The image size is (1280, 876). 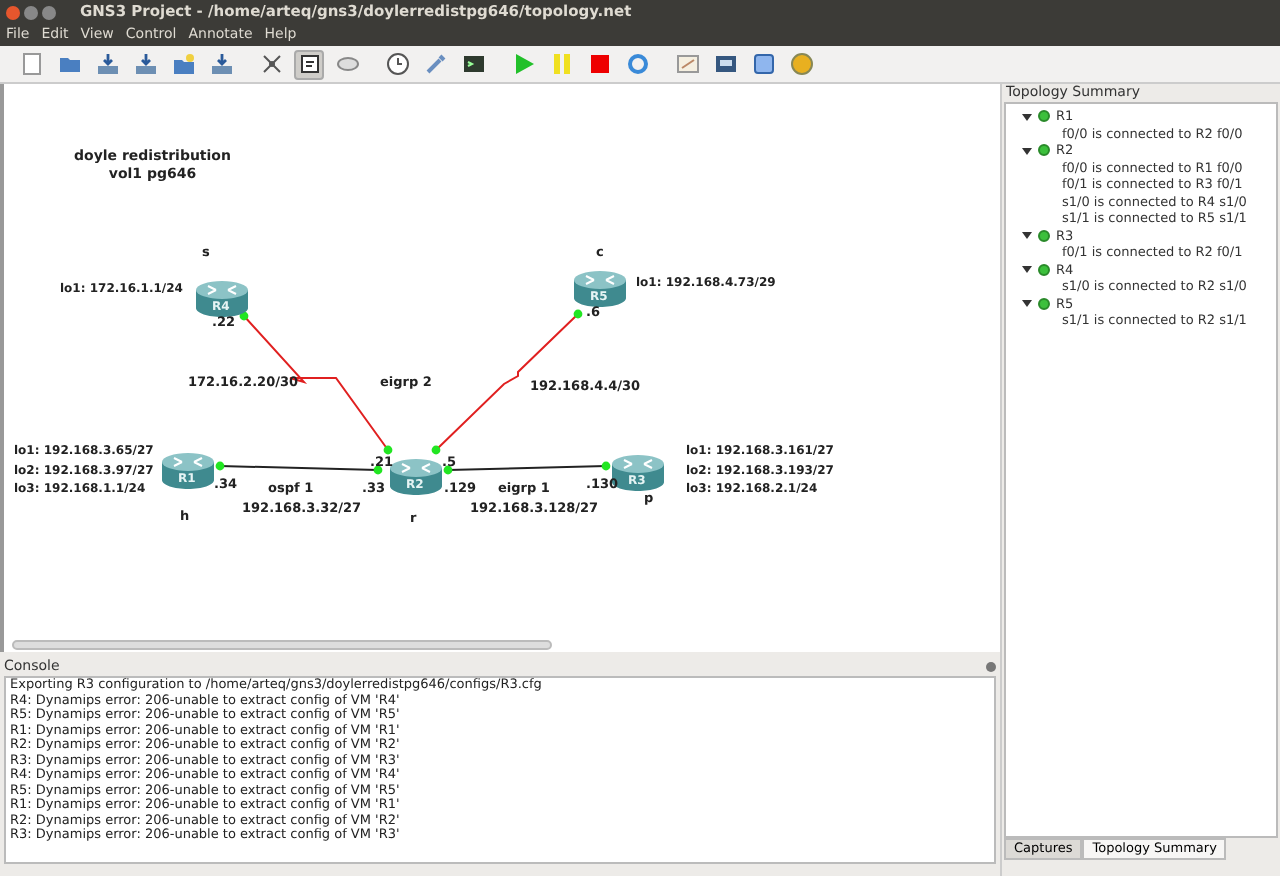 I want to click on clock-icon, so click(x=397, y=64).